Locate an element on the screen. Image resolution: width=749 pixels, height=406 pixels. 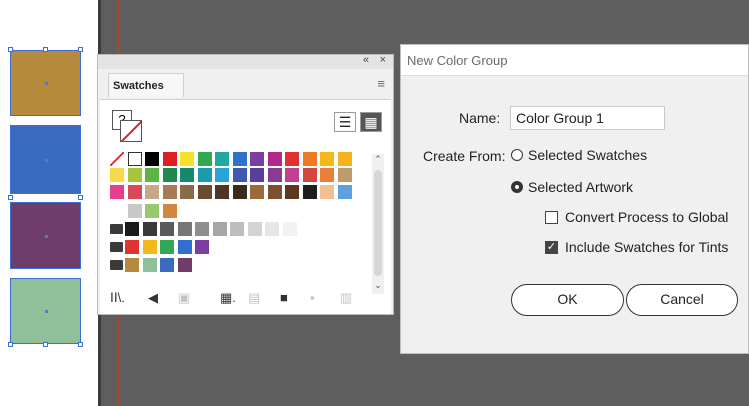
tab-swatches: Swatches is located at coordinates (146, 85).